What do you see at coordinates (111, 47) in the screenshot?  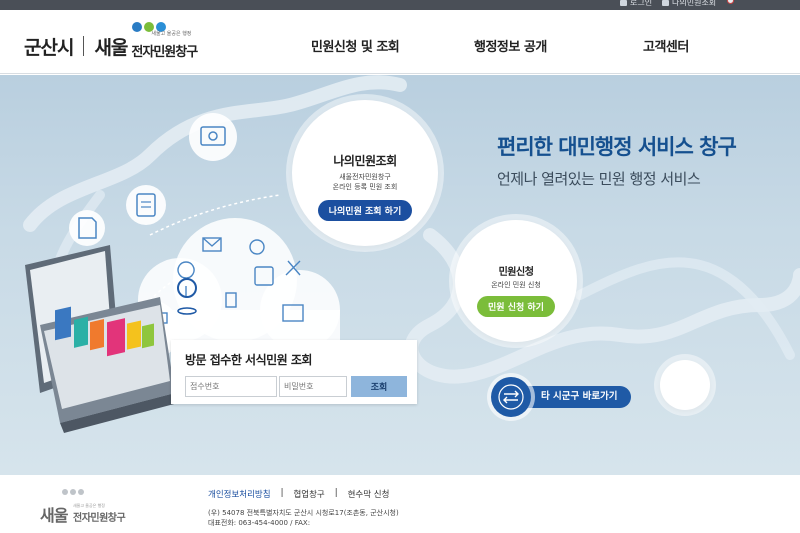 I see `logo-saeul: 새울` at bounding box center [111, 47].